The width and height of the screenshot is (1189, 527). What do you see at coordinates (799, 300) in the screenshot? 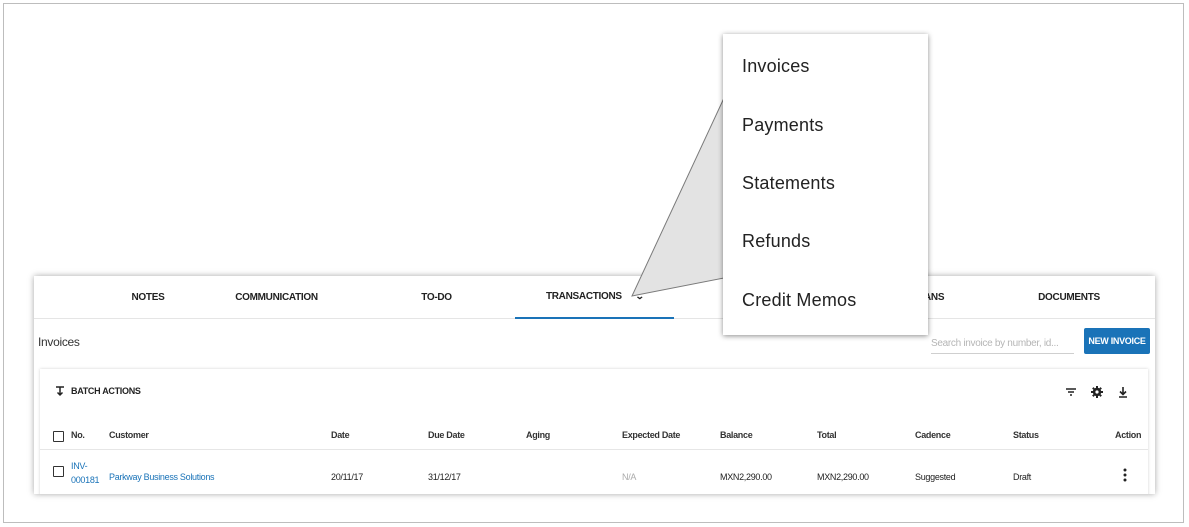
I see `menu-item-credit-memos: Credit Memos` at bounding box center [799, 300].